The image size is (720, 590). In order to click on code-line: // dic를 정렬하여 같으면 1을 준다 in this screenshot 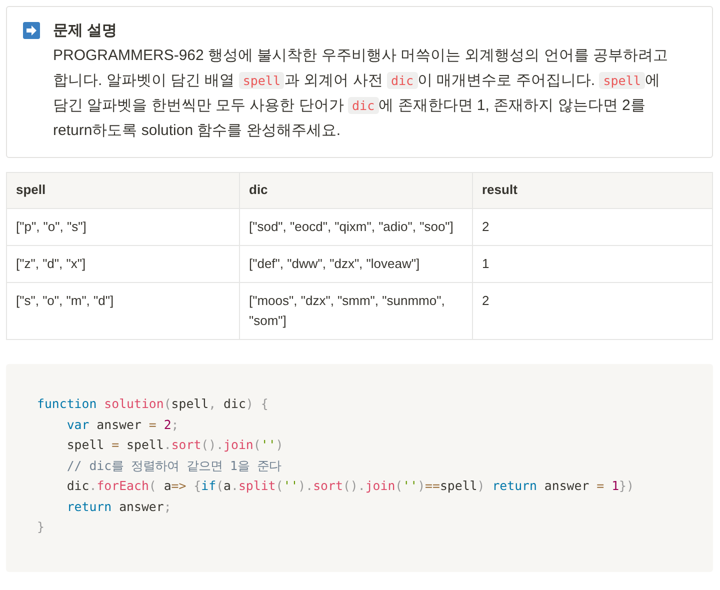, I will do `click(174, 465)`.